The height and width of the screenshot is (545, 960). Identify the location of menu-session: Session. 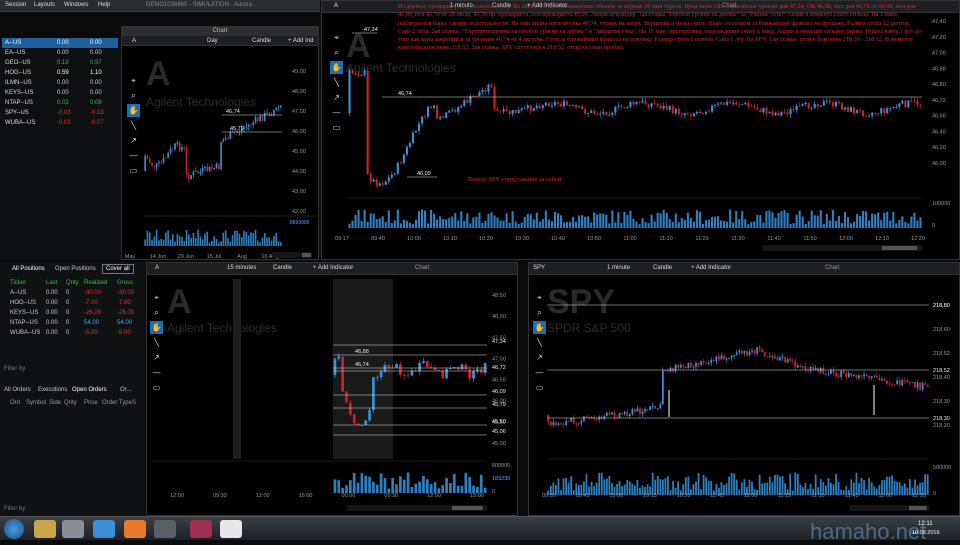
(15, 5).